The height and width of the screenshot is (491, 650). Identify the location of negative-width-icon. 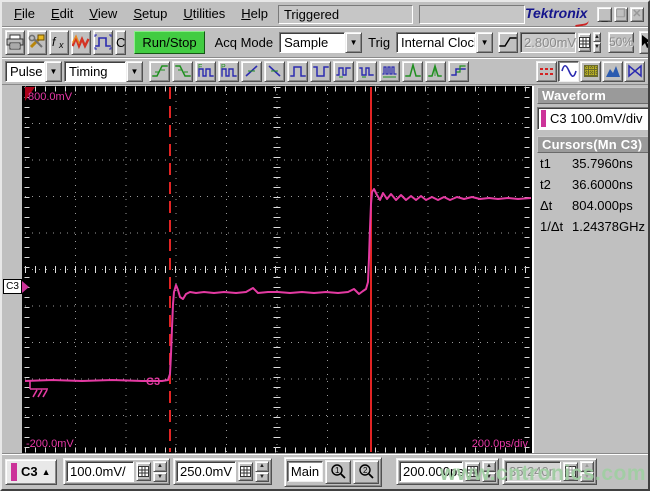
(320, 71).